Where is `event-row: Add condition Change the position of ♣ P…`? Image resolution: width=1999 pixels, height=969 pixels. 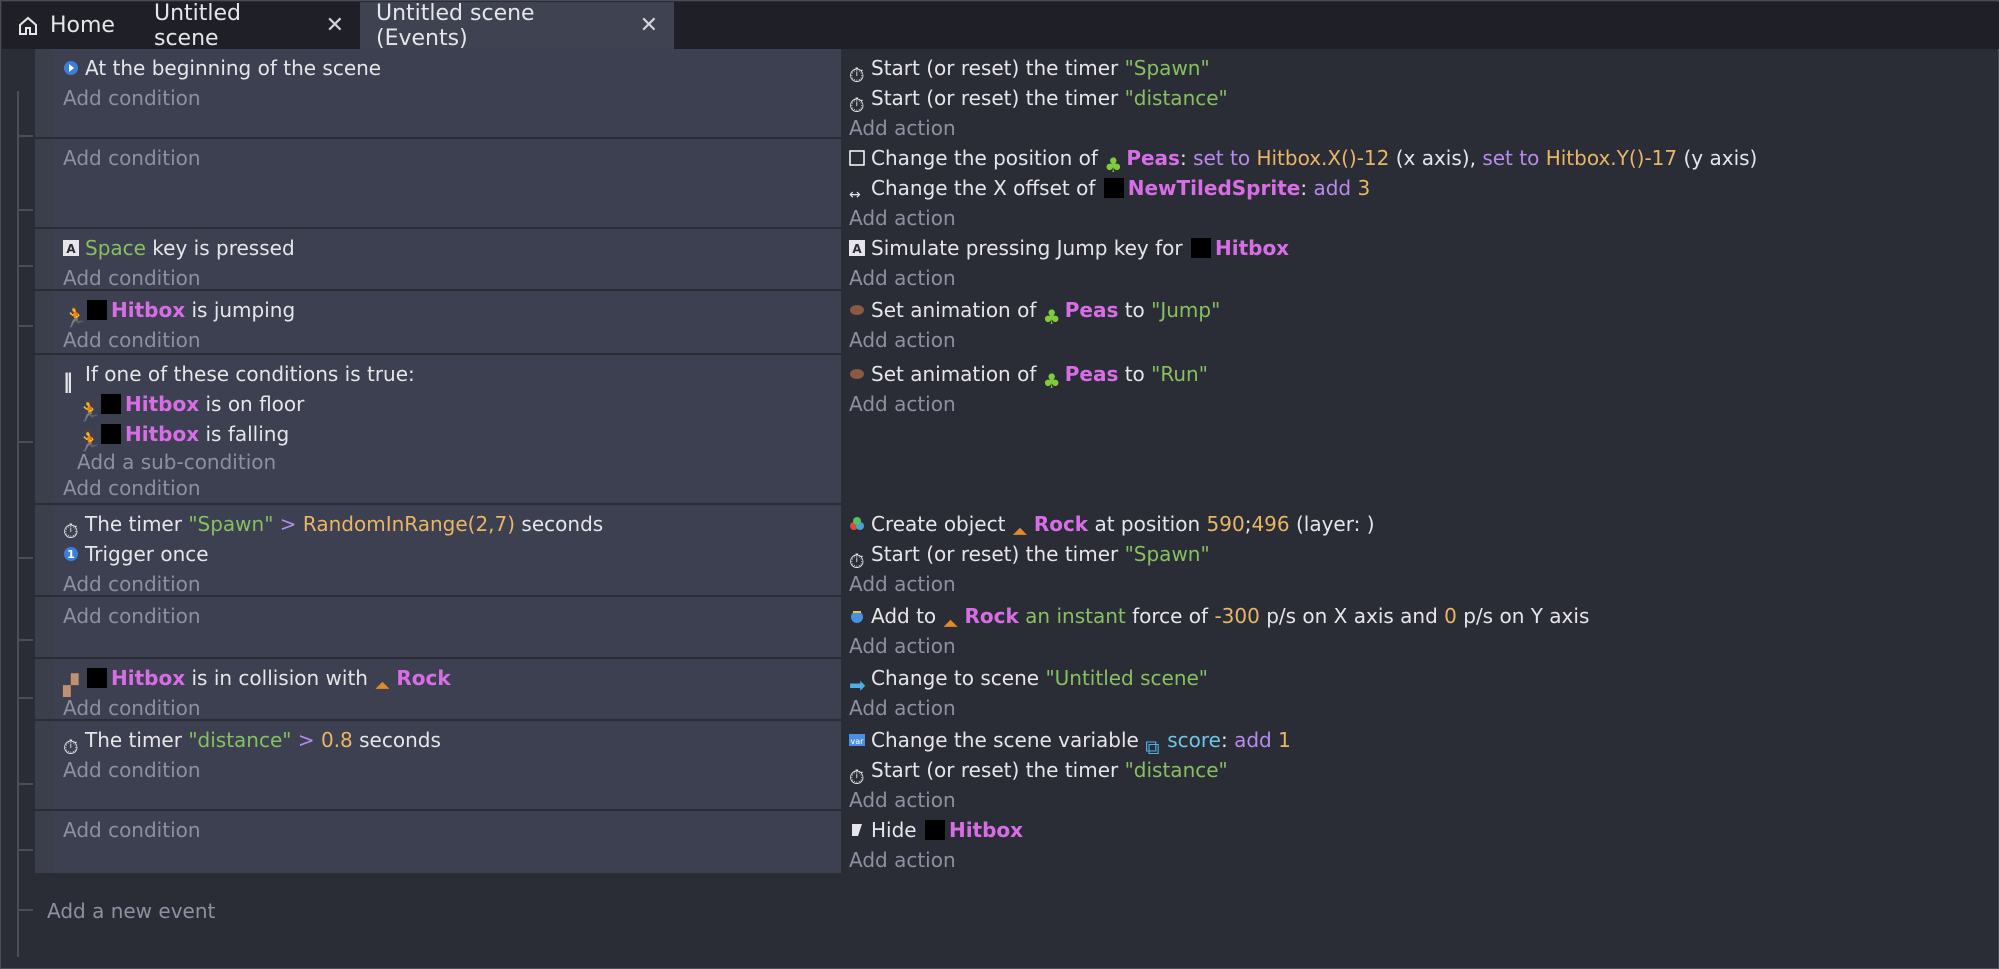 event-row: Add condition Change the position of ♣ P… is located at coordinates (1015, 184).